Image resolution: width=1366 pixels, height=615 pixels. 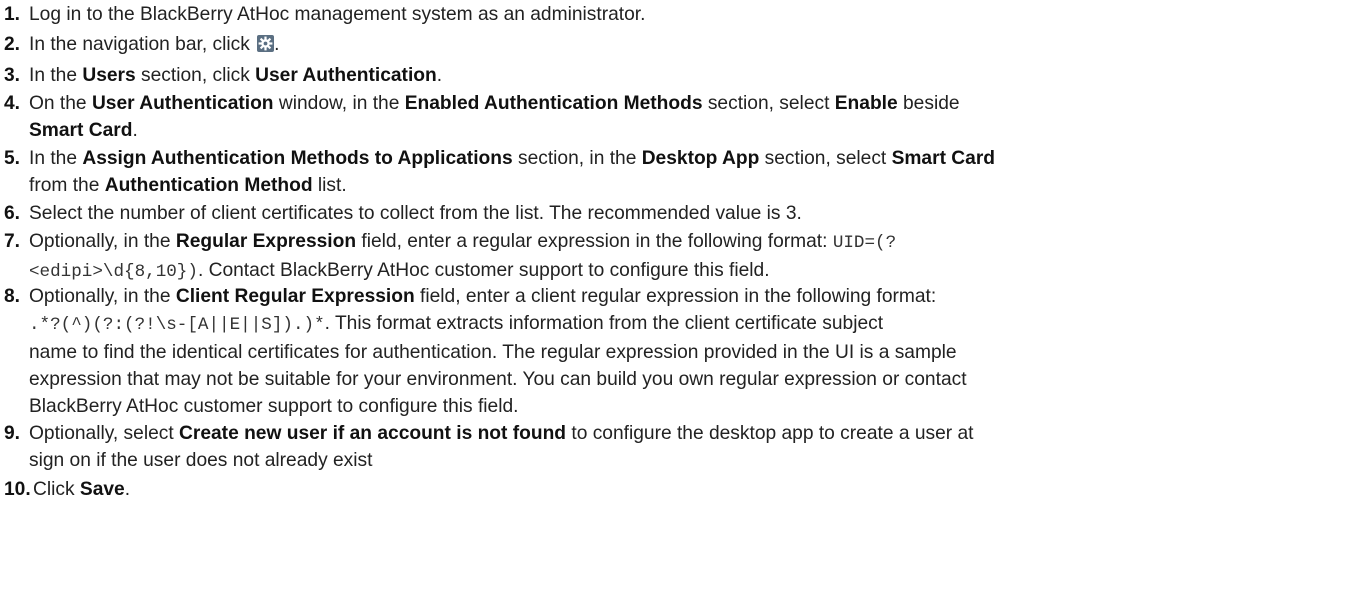 What do you see at coordinates (694, 44) in the screenshot?
I see `step-text: In the navigation bar, click .` at bounding box center [694, 44].